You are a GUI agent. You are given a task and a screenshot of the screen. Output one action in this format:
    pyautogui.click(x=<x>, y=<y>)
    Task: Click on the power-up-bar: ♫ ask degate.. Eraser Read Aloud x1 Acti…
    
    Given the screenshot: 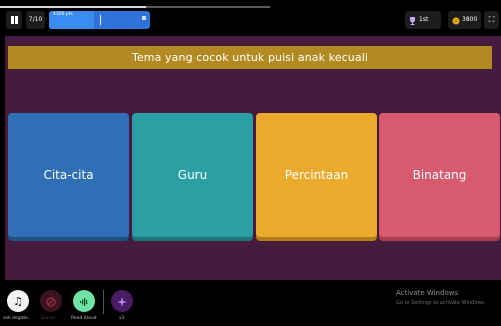 What is the action you would take?
    pyautogui.click(x=250, y=303)
    